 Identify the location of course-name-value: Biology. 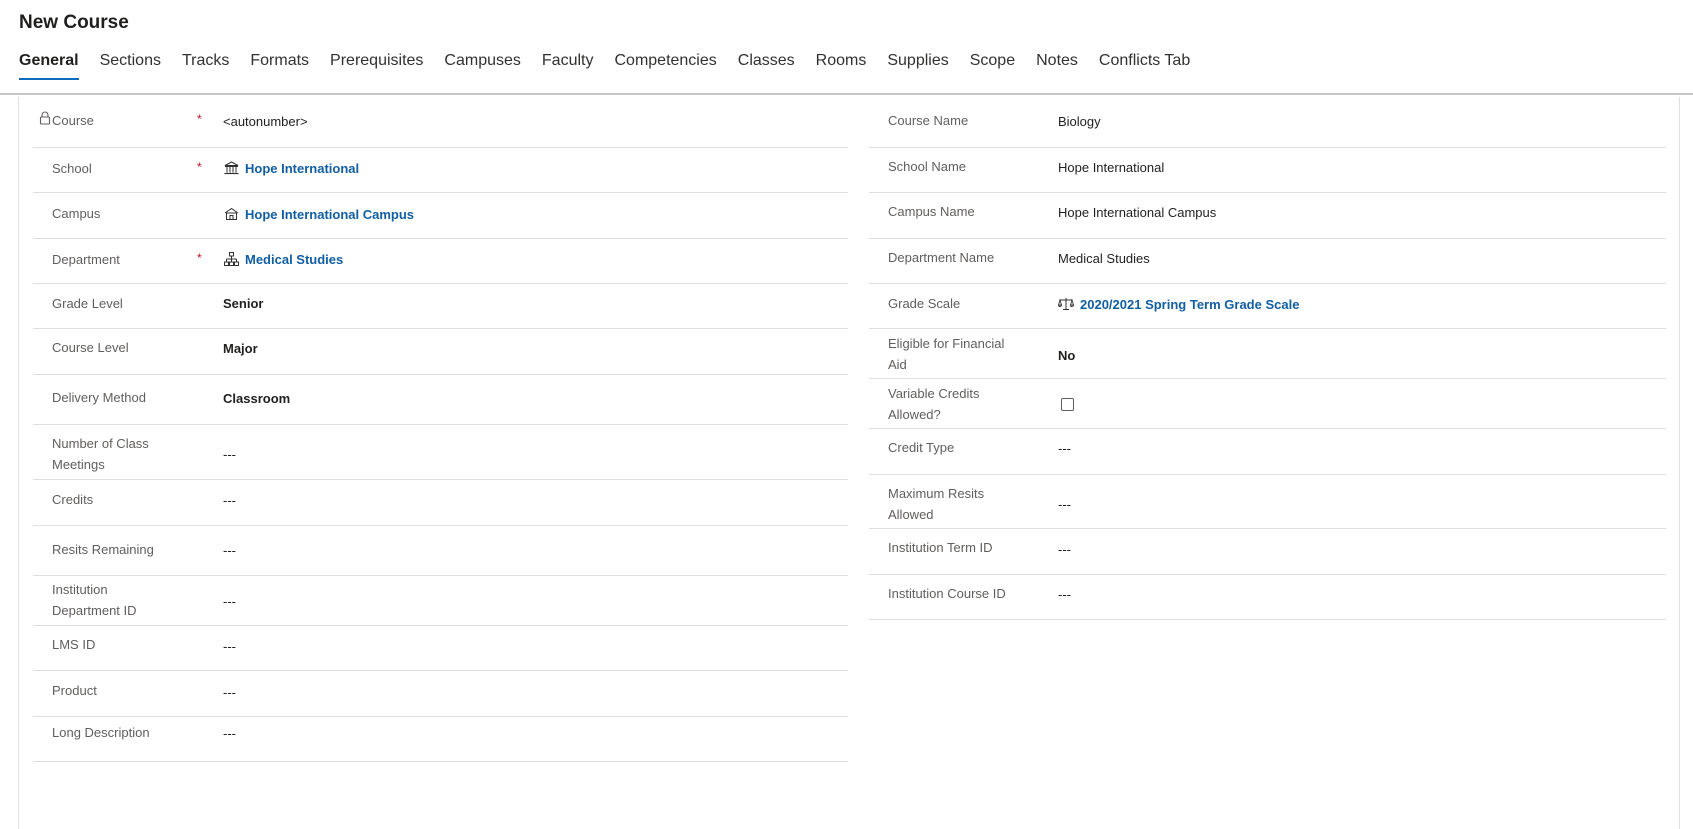
(1079, 121).